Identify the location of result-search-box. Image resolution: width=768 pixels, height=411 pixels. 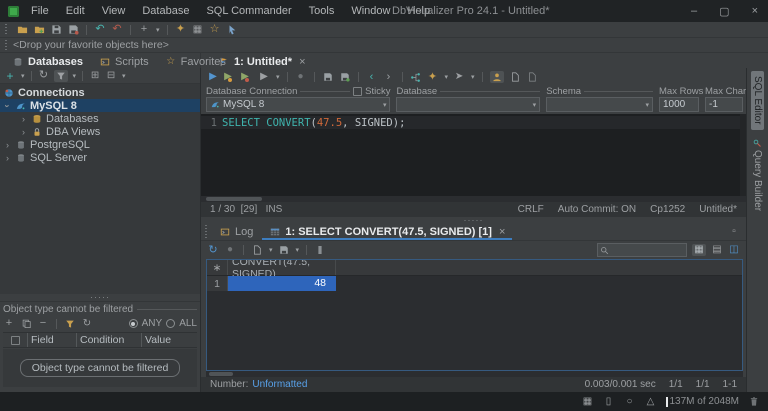
(642, 250).